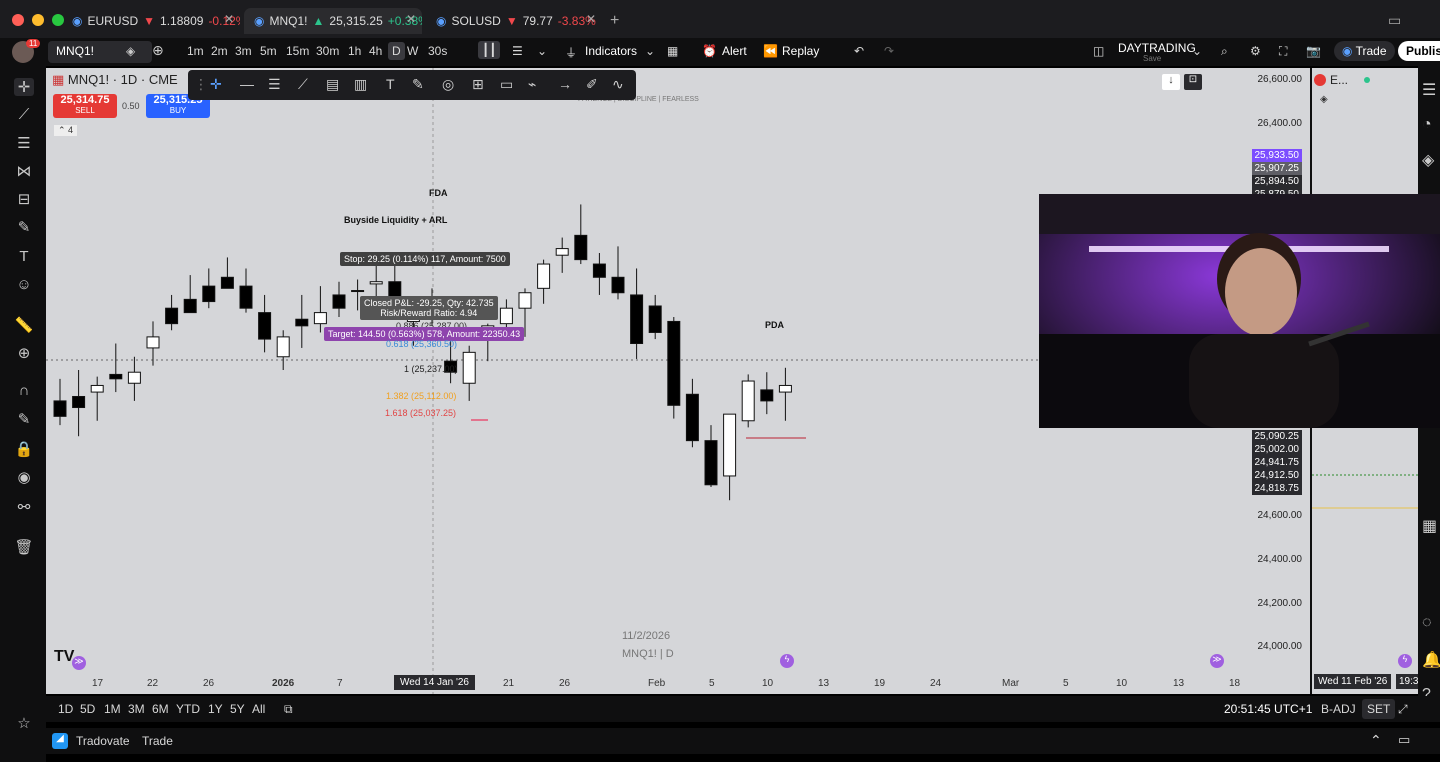 This screenshot has height=762, width=1440. What do you see at coordinates (1193, 82) in the screenshot?
I see `replay-toggle-icon: ⊡` at bounding box center [1193, 82].